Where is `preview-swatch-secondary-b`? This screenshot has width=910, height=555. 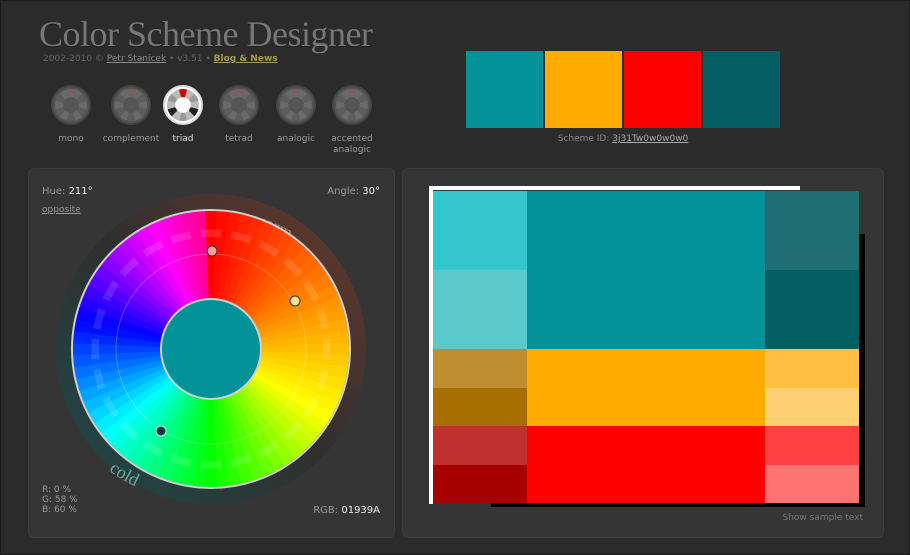
preview-swatch-secondary-b is located at coordinates (662, 89).